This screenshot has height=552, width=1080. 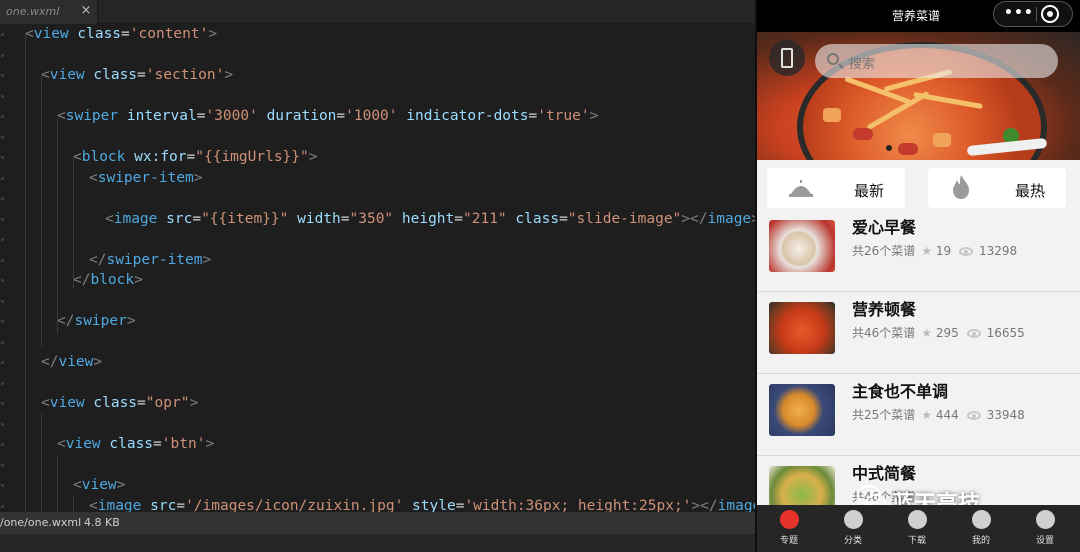 I want to click on list-item: 营养顿餐 共46个菜谱 ★ 295 16655, so click(x=918, y=333).